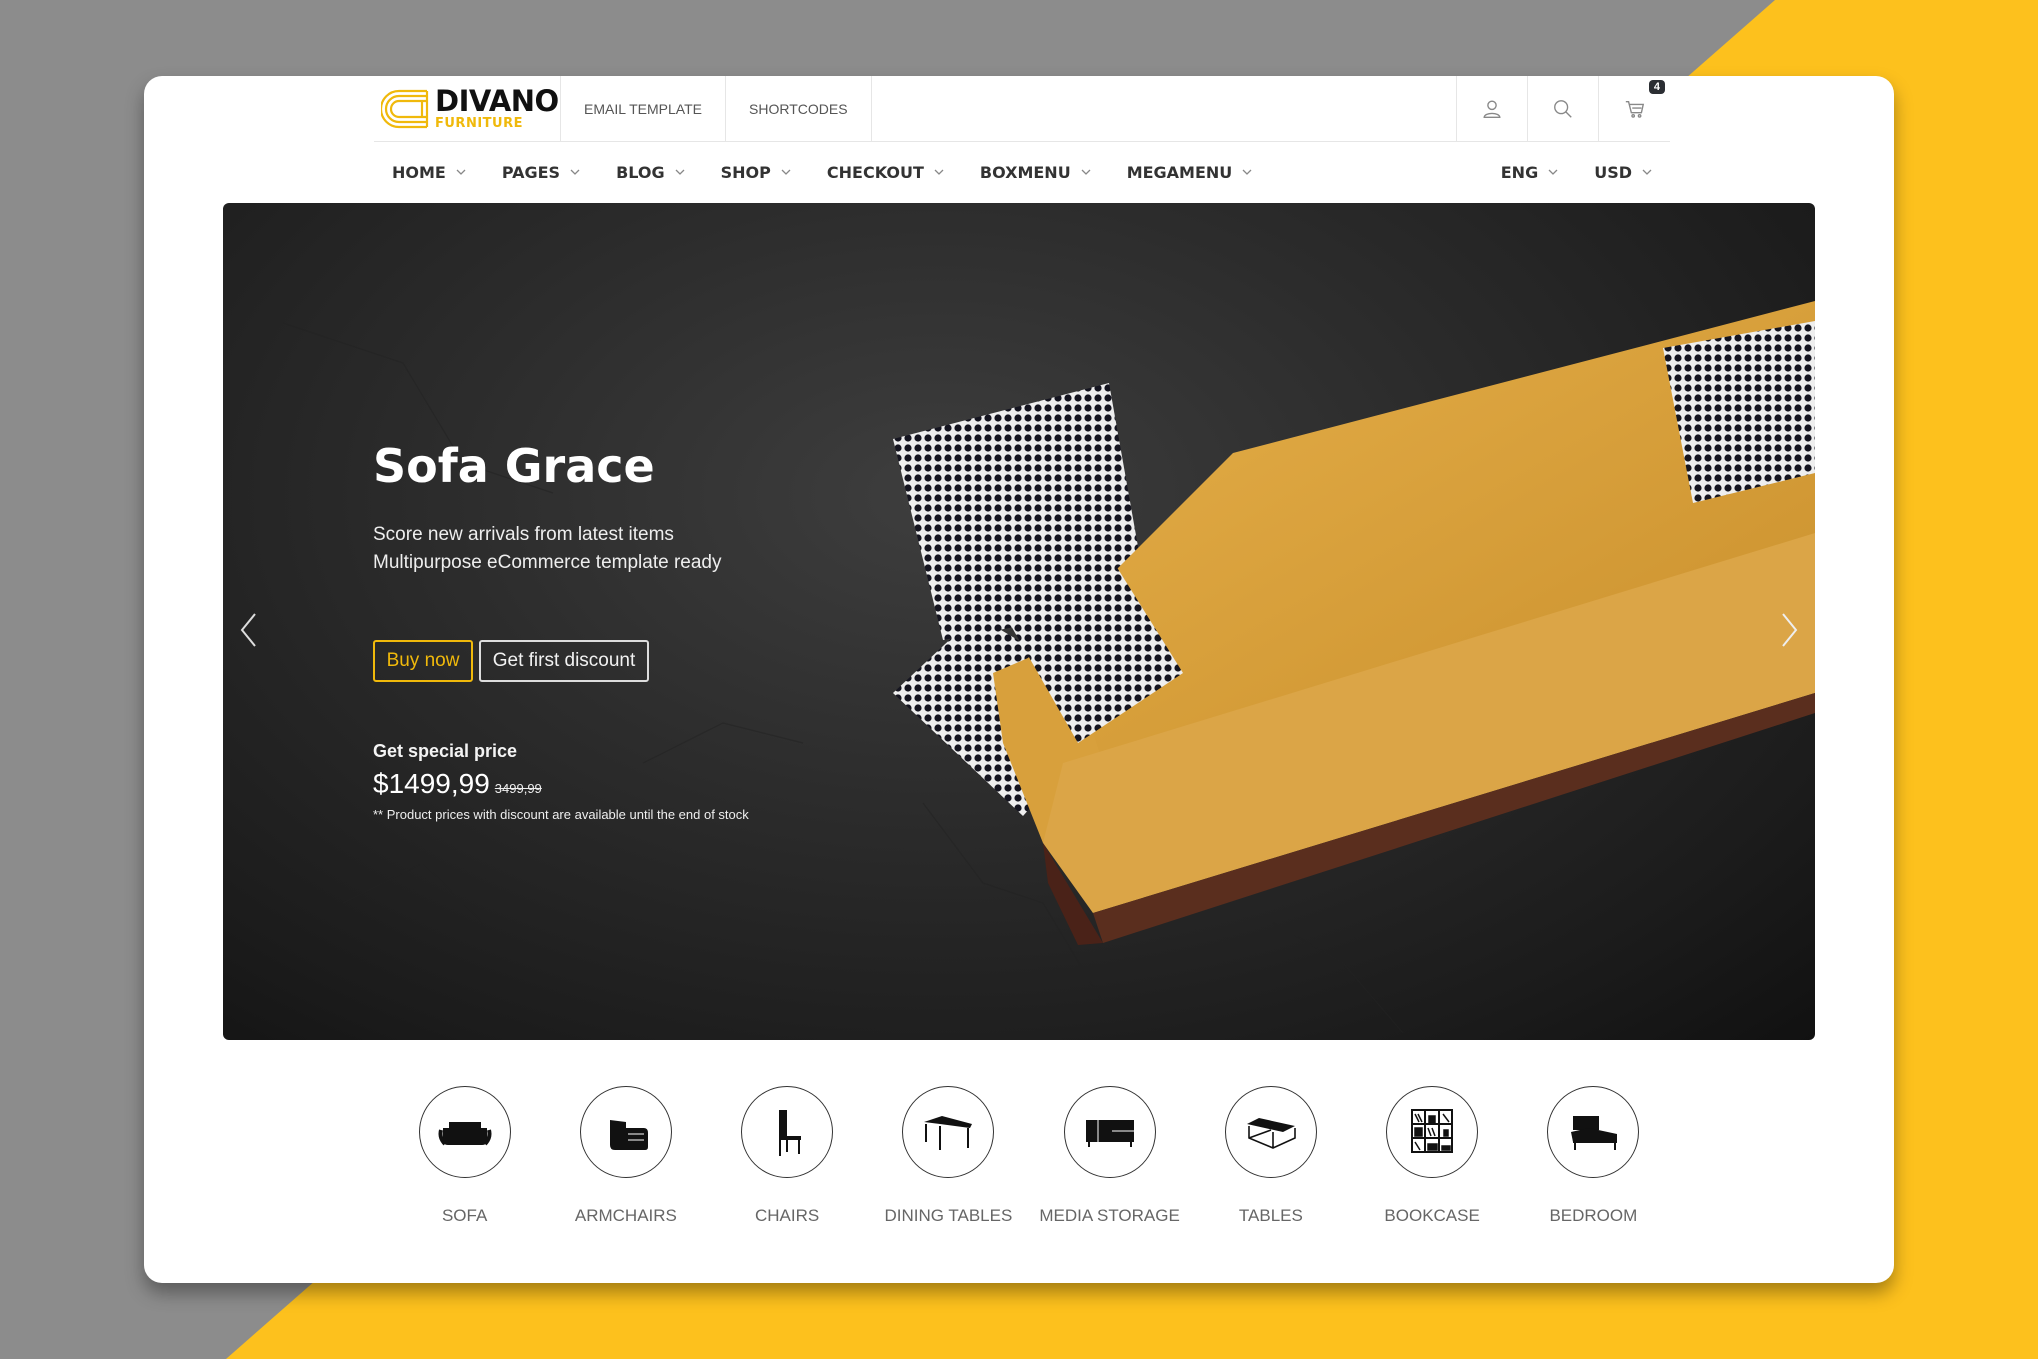  I want to click on category-bedroom: BEDROOM, so click(1593, 1156).